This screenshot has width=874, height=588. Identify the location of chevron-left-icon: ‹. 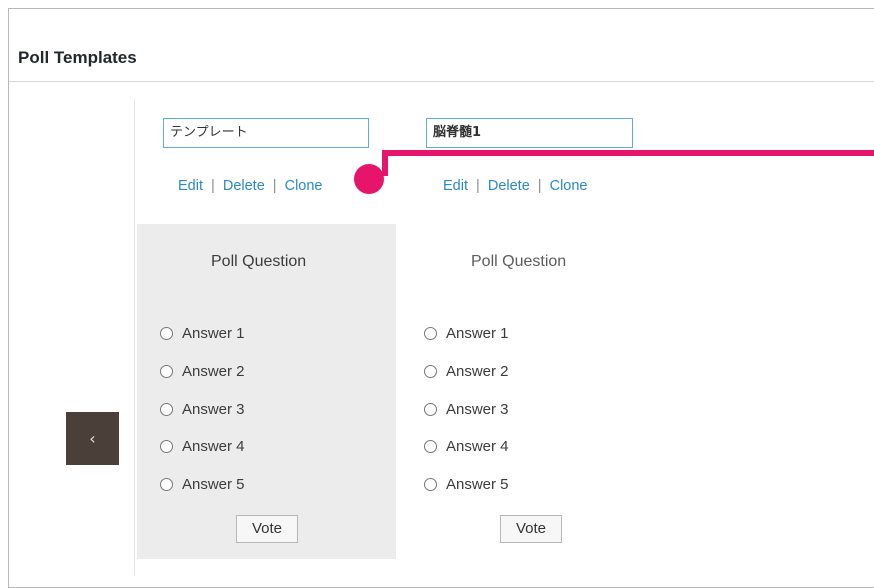
(92, 438).